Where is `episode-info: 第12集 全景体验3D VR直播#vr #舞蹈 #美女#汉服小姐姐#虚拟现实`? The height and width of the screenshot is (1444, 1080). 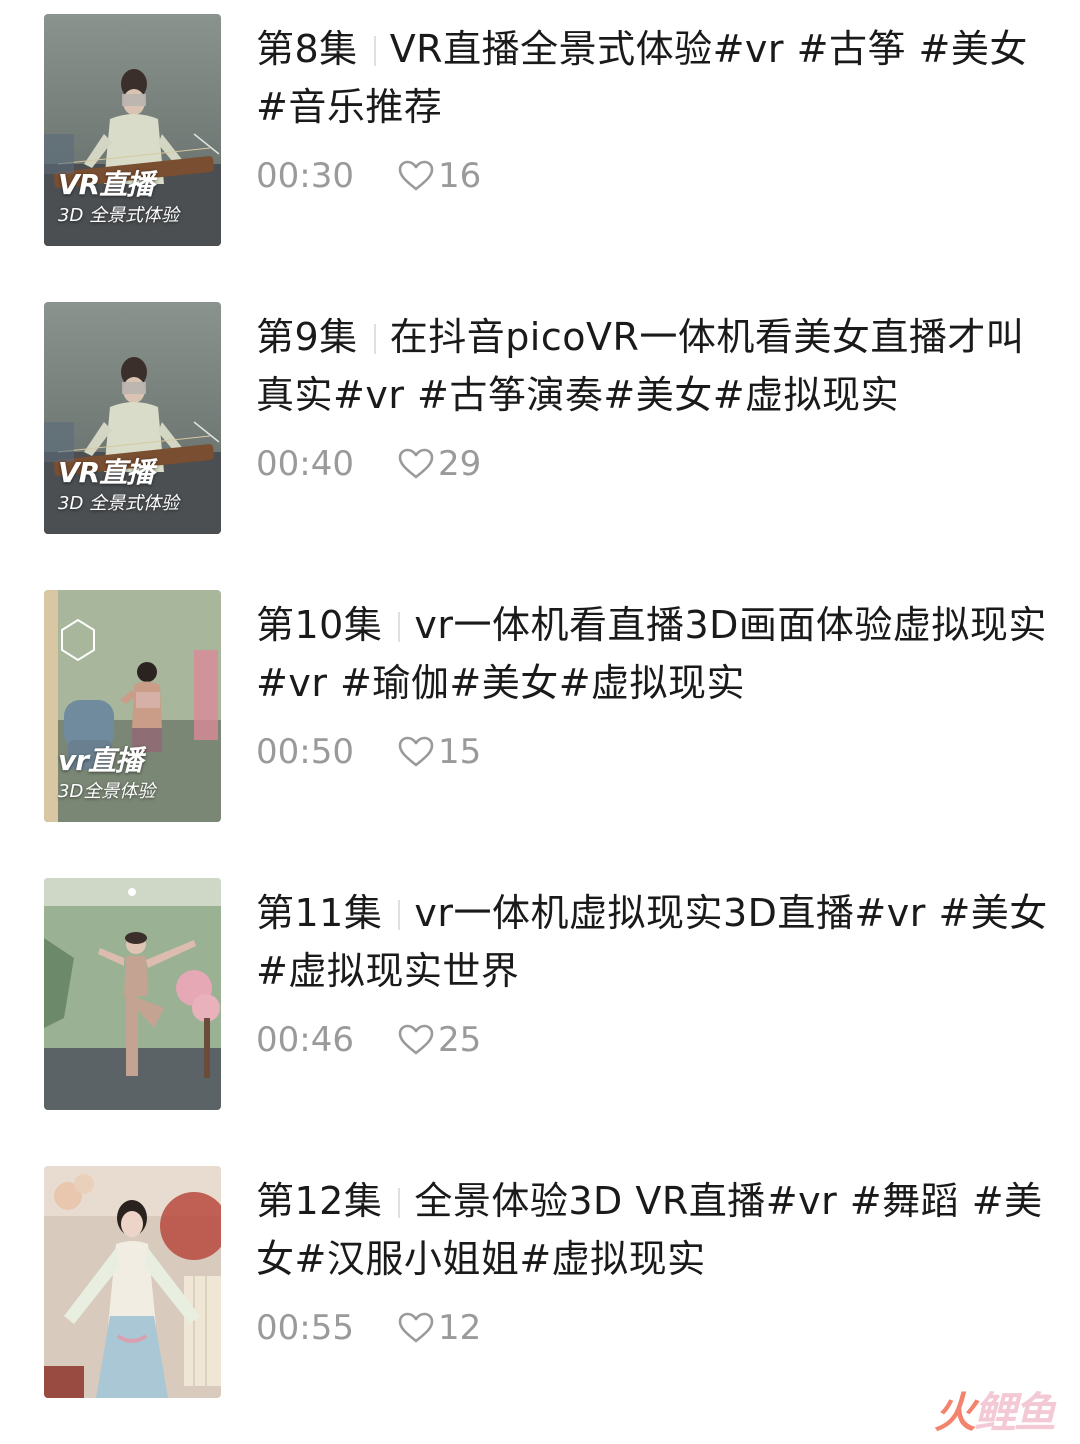
episode-info: 第12集 全景体验3D VR直播#vr #舞蹈 #美女#汉服小姐姐#虚拟现实 is located at coordinates (656, 1230).